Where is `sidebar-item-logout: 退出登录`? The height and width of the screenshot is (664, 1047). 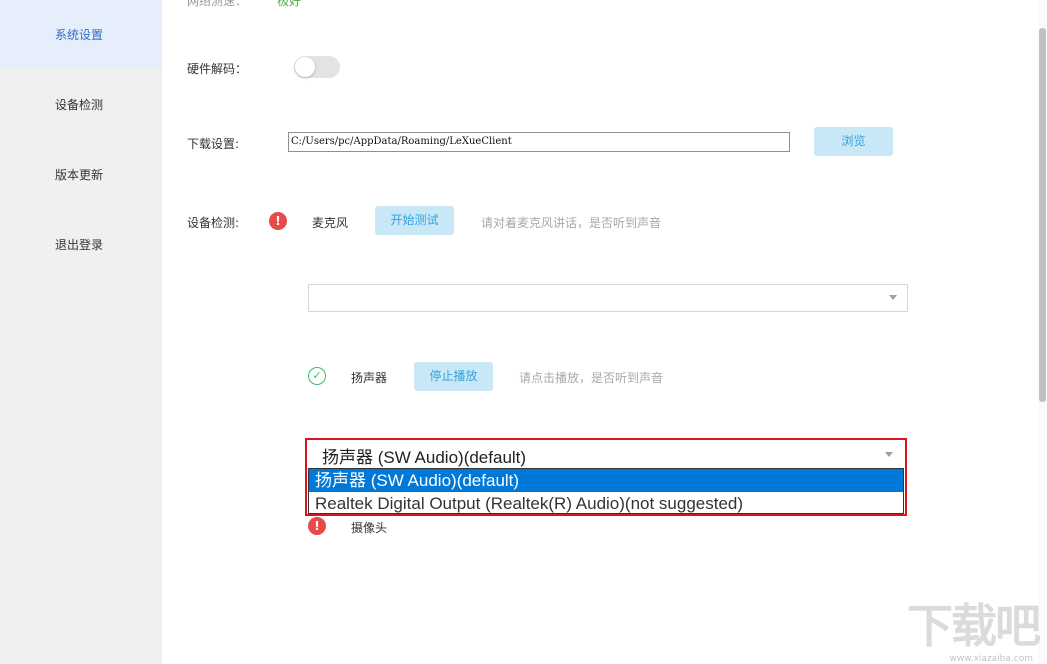 sidebar-item-logout: 退出登录 is located at coordinates (81, 244).